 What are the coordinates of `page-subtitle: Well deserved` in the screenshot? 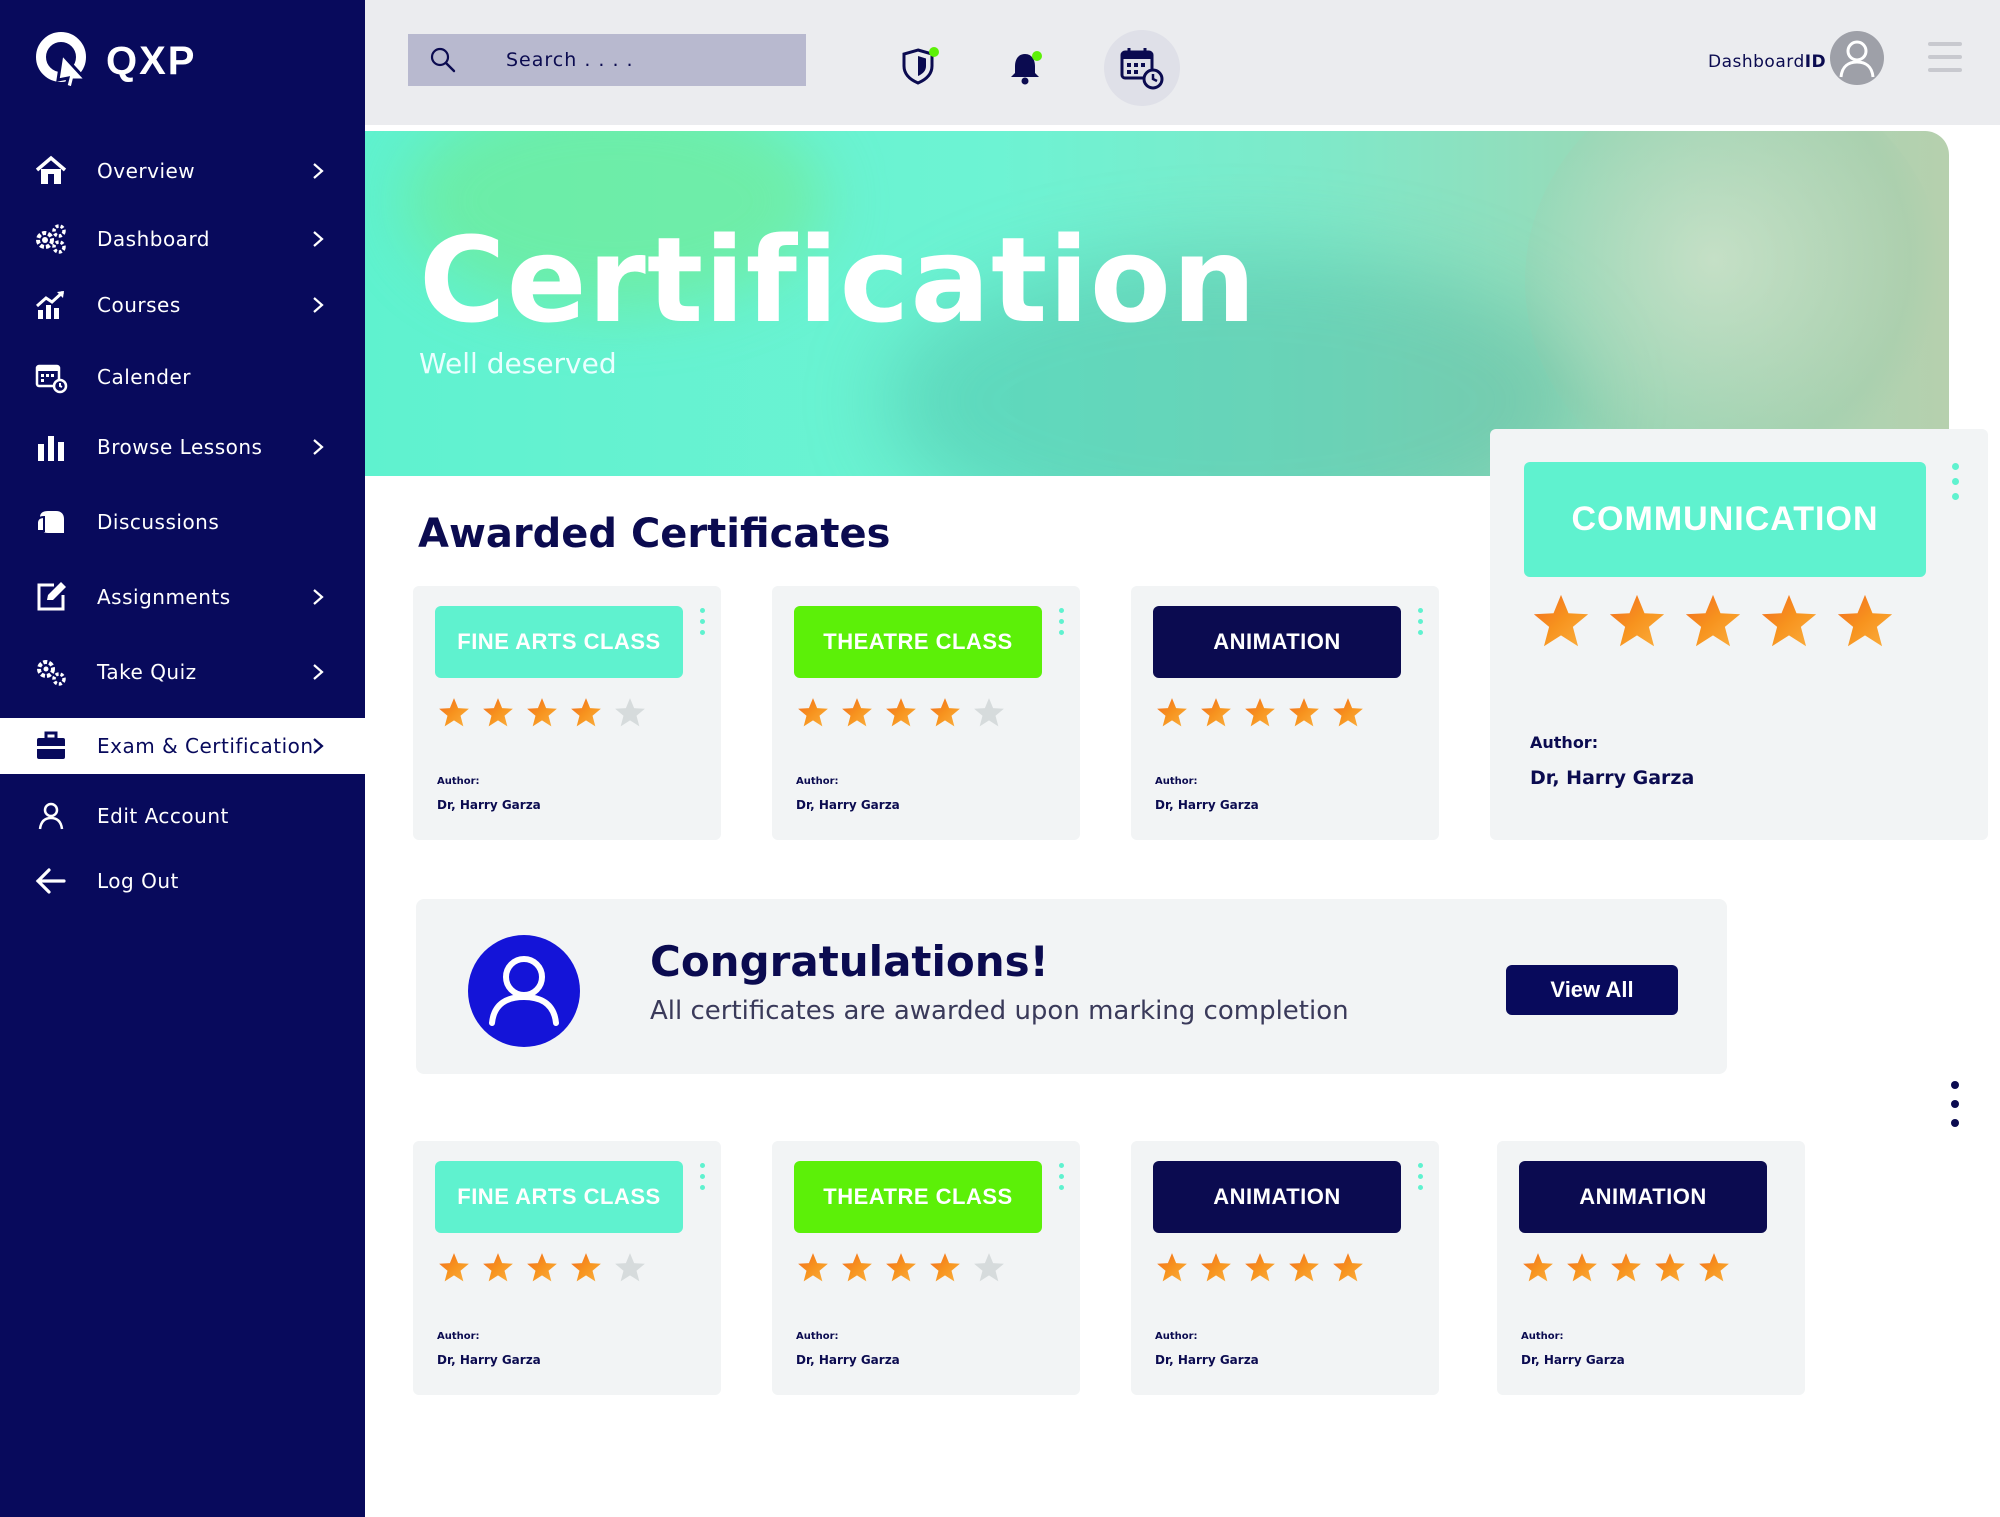 It's located at (518, 363).